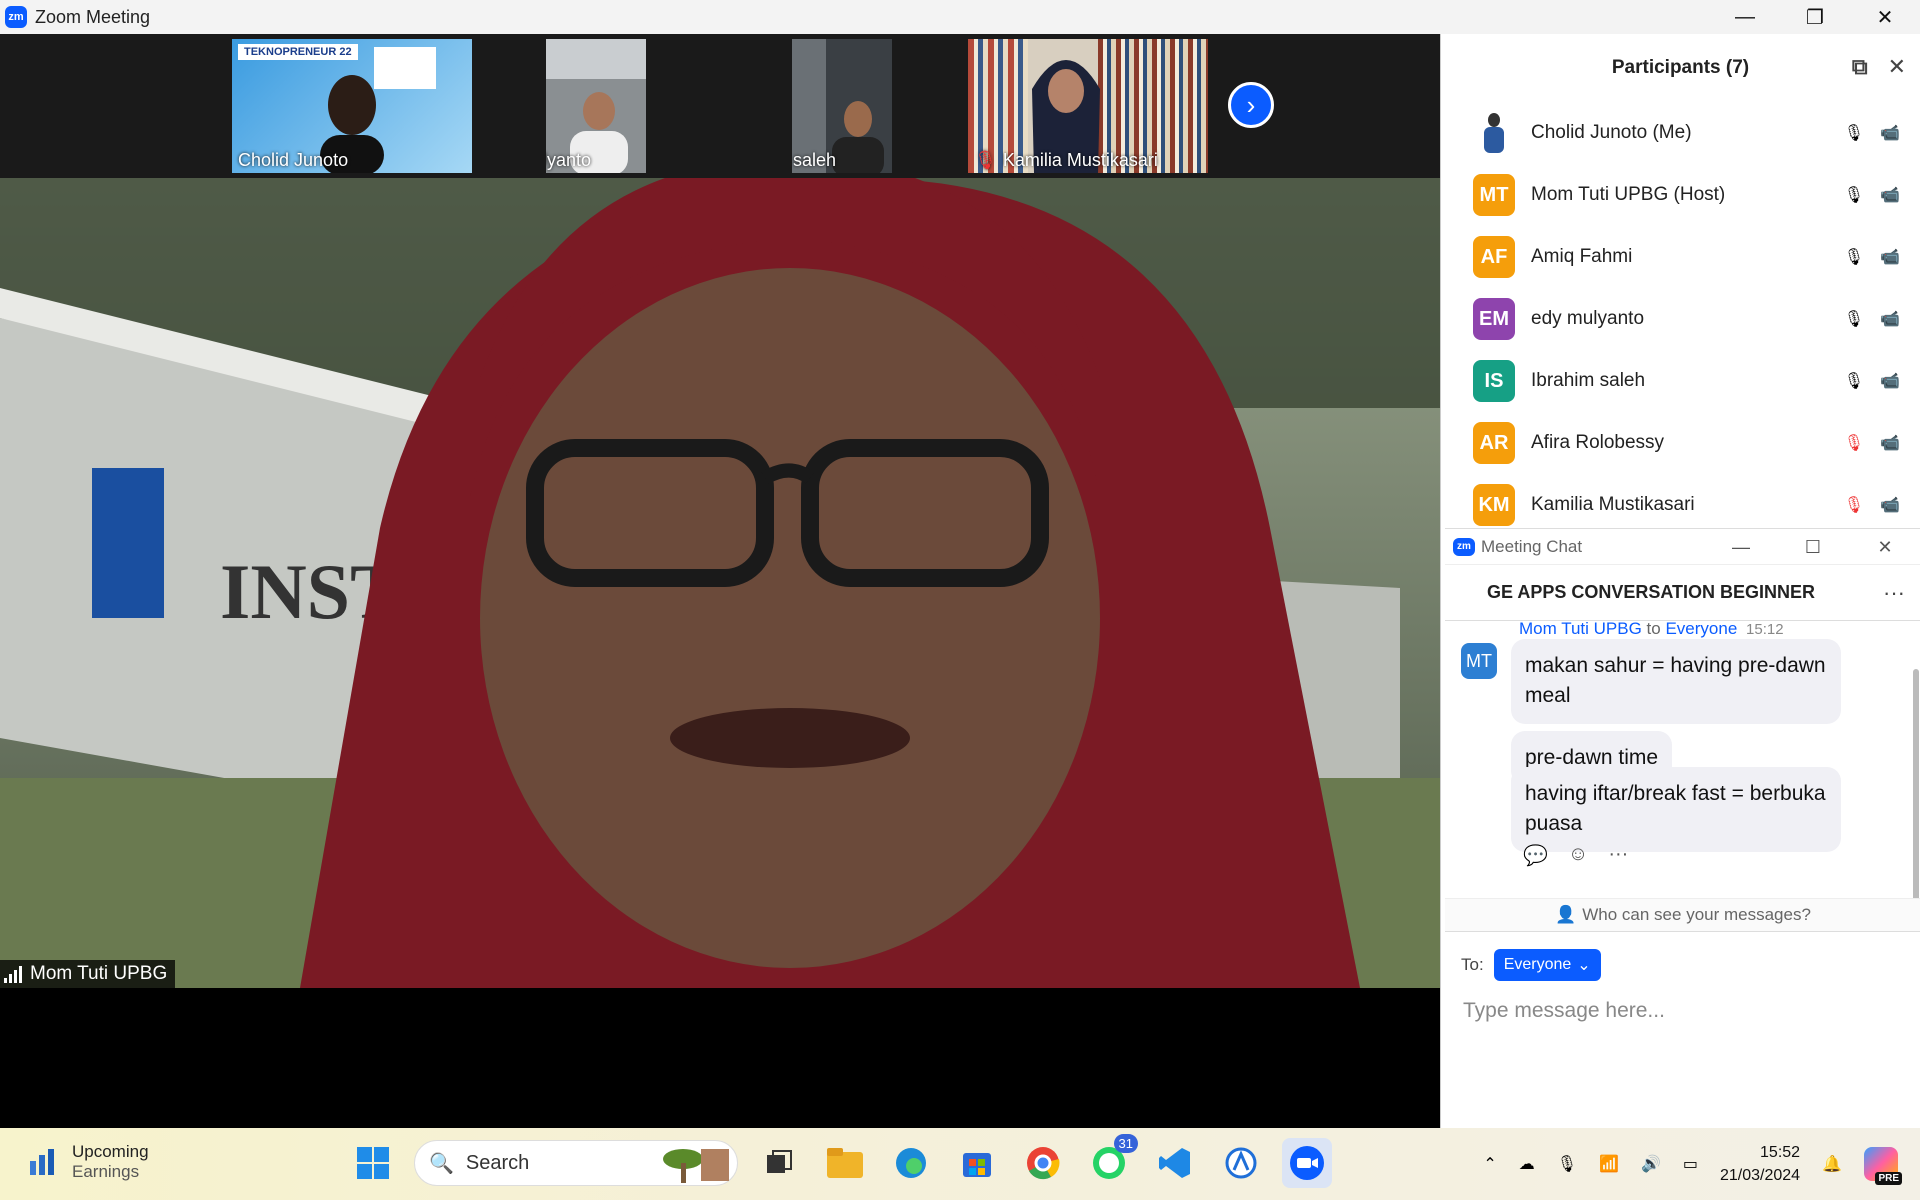  What do you see at coordinates (1494, 133) in the screenshot?
I see `user-photo-icon` at bounding box center [1494, 133].